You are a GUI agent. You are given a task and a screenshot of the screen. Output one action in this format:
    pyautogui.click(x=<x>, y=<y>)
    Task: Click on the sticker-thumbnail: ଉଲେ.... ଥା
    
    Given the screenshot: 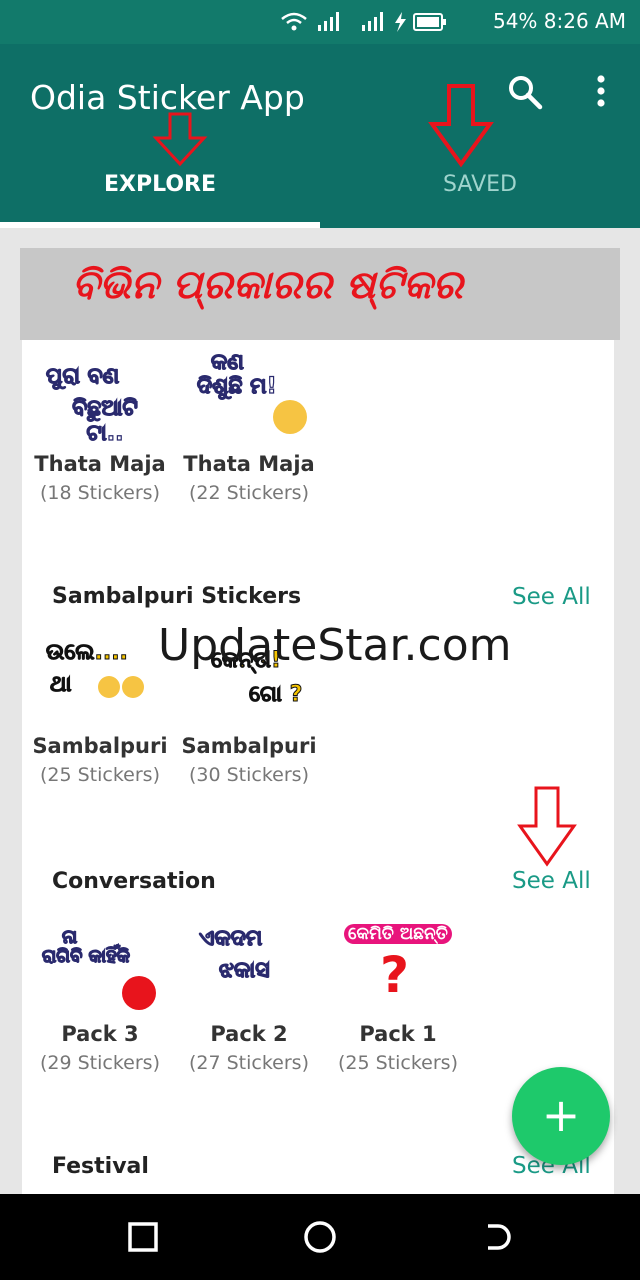 What is the action you would take?
    pyautogui.click(x=100, y=681)
    